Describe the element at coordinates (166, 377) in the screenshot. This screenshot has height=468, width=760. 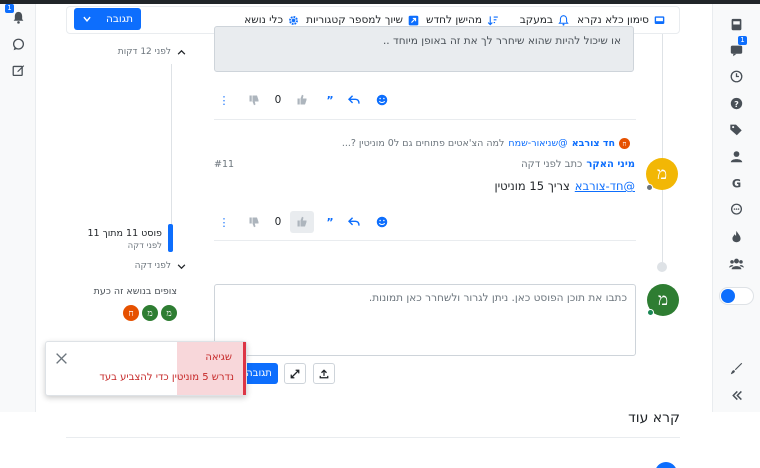
I see `toast-message: נדרש 5 מוניטין כדי להצביע בעד` at that location.